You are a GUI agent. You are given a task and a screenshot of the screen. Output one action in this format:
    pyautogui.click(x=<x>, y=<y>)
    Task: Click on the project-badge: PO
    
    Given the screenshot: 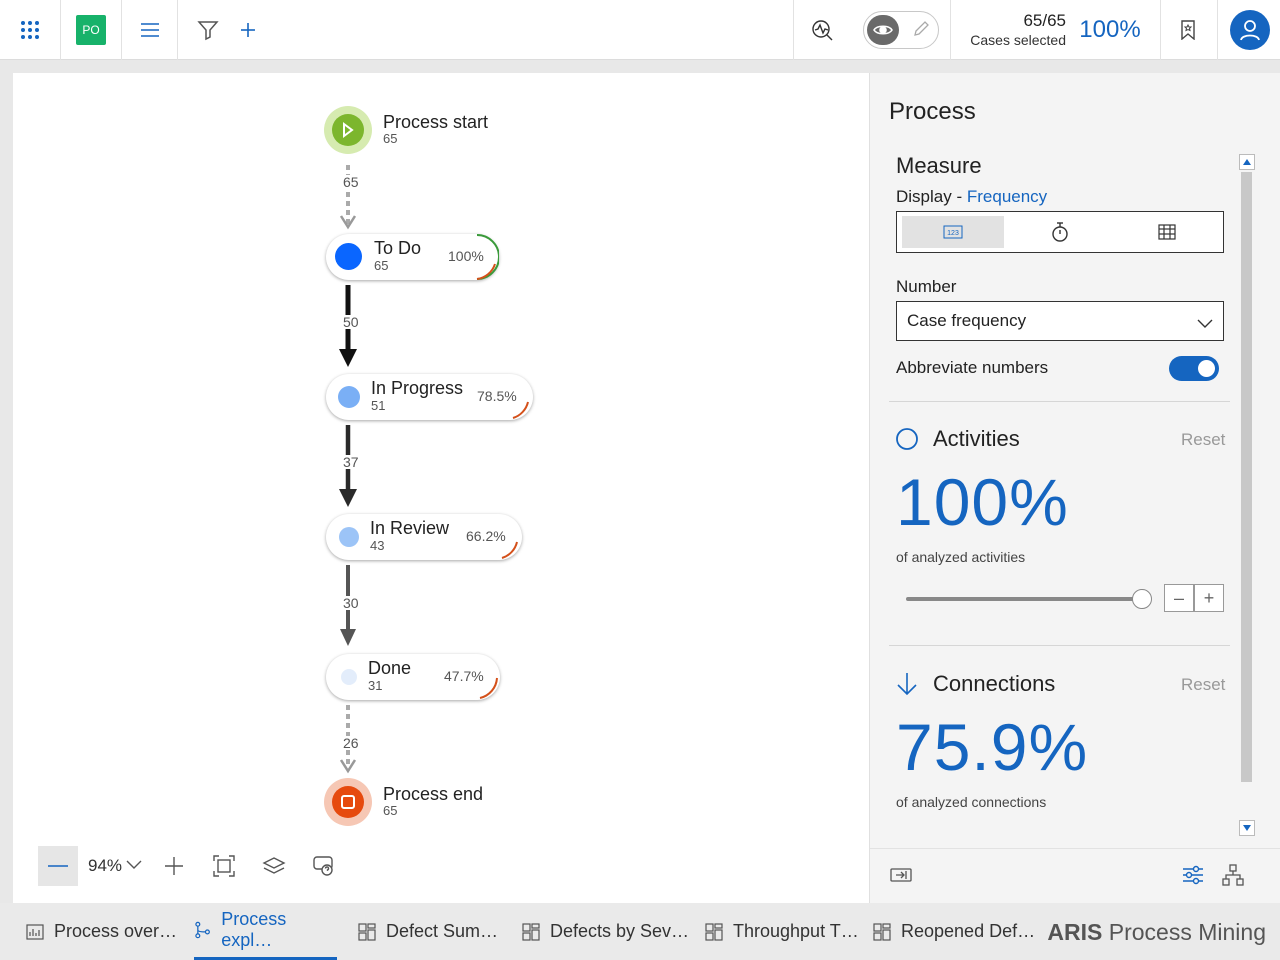 What is the action you would take?
    pyautogui.click(x=91, y=30)
    